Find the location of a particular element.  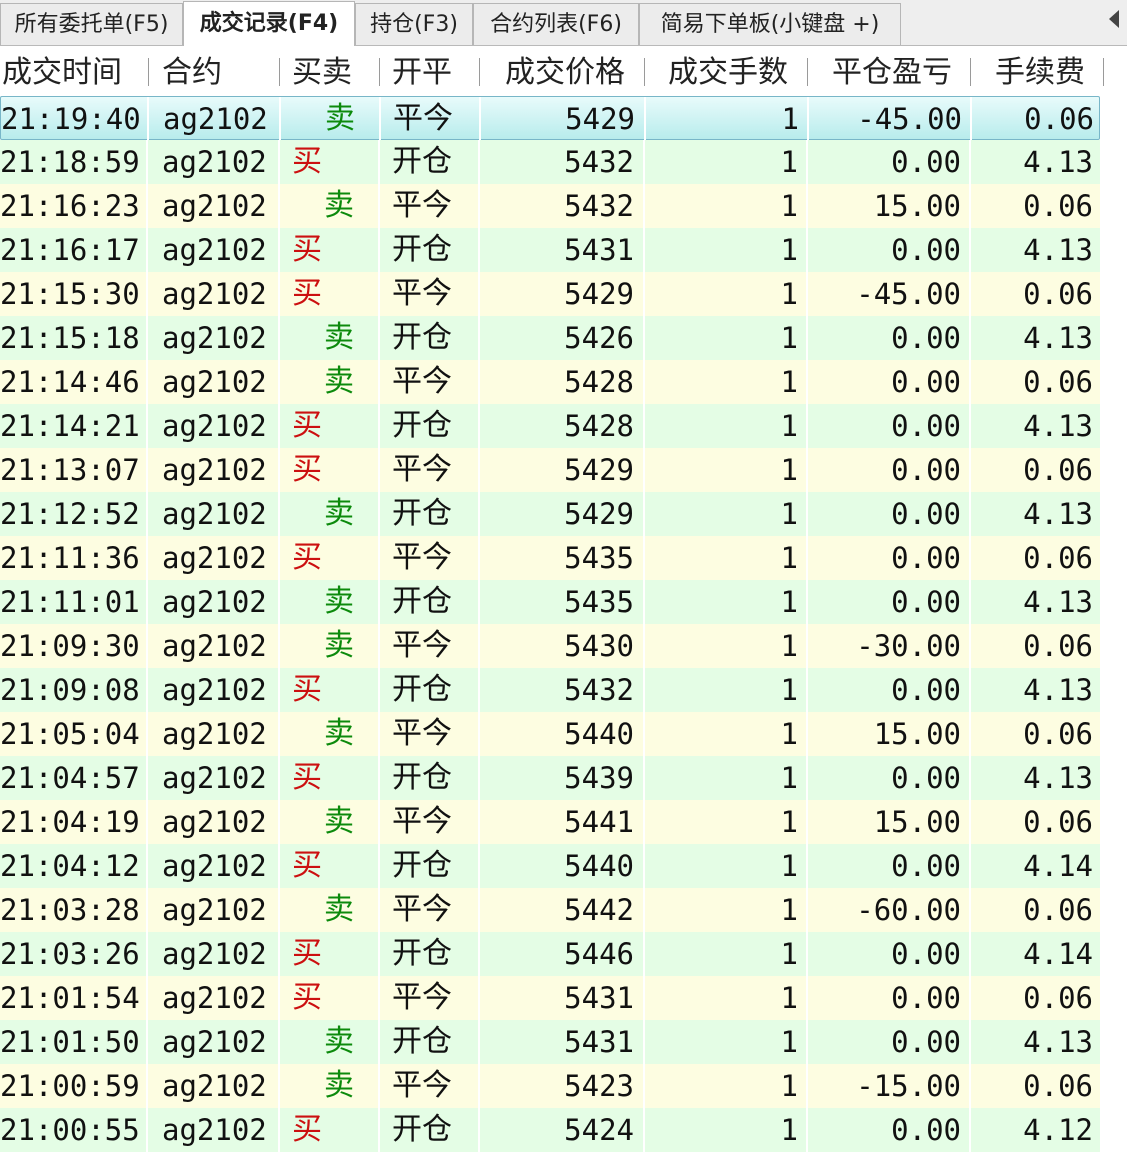

table-row: 21:01:54 ag2102 买 平今 5431 1 0.00 0.06 is located at coordinates (550, 998).